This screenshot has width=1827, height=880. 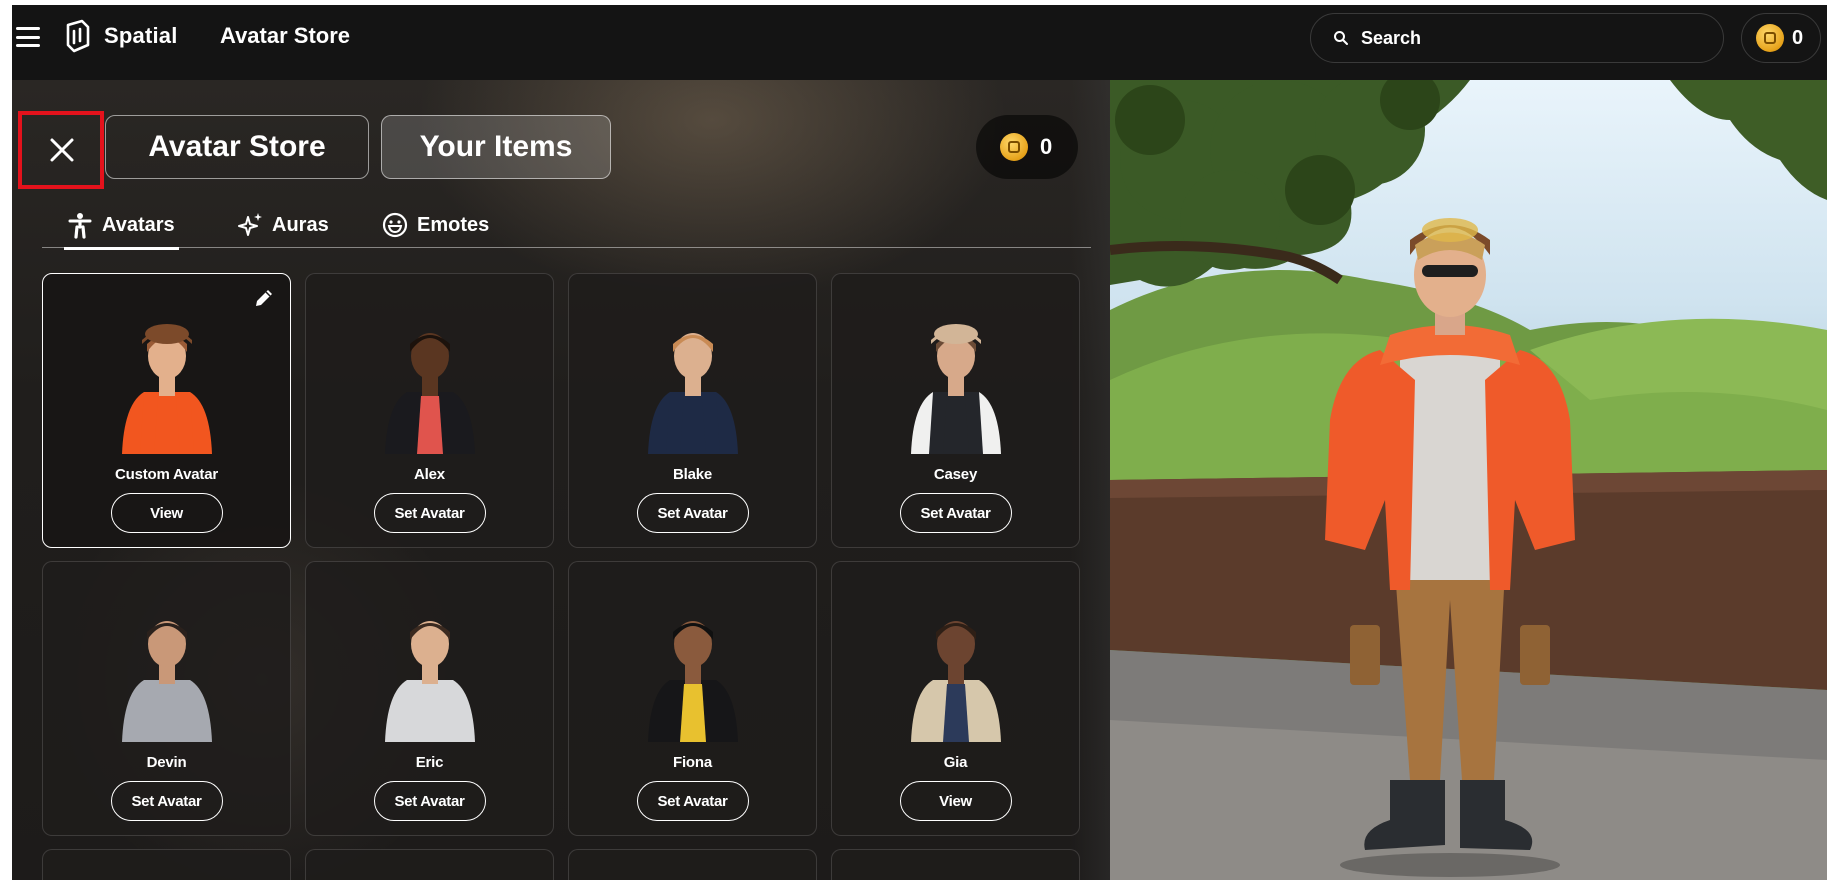 What do you see at coordinates (429, 762) in the screenshot?
I see `avatar-name: Eric` at bounding box center [429, 762].